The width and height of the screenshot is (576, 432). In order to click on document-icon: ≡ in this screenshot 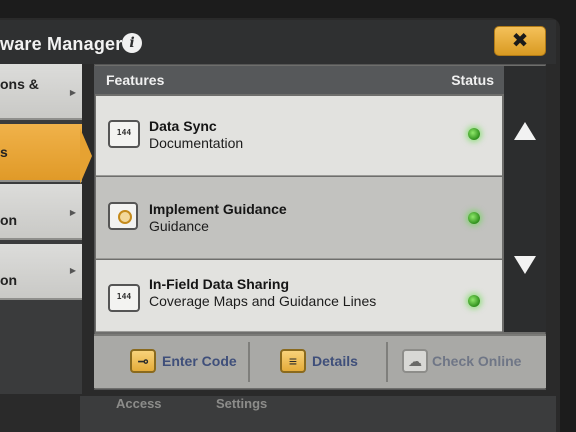, I will do `click(293, 361)`.